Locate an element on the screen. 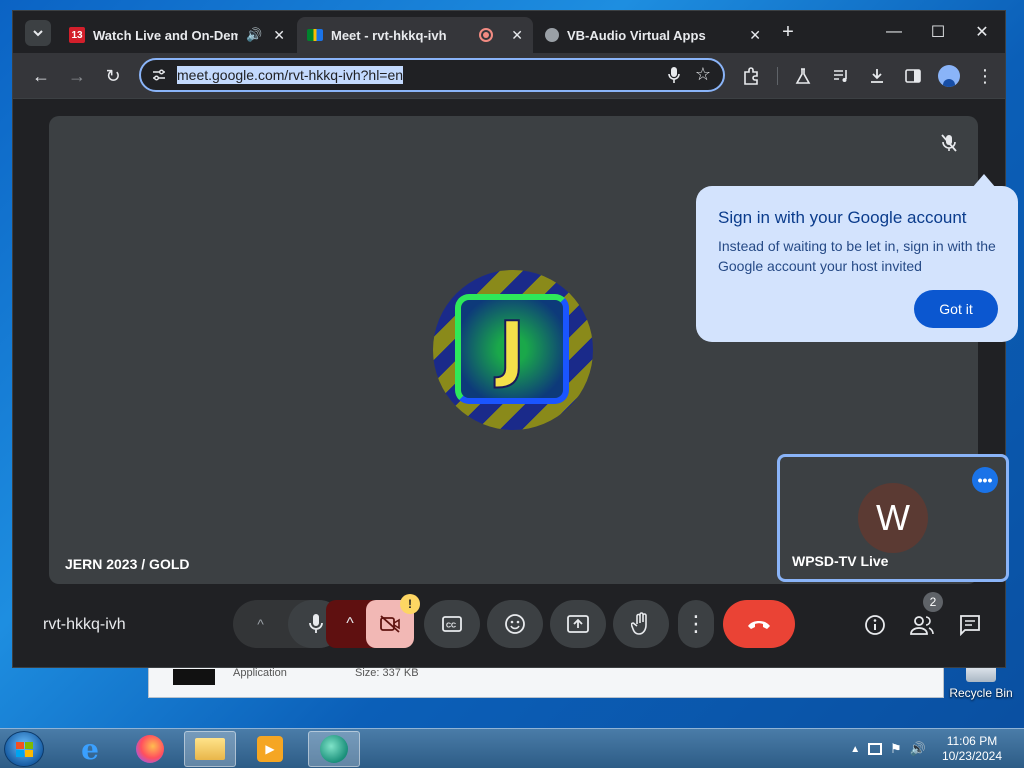  more-options-button: ⋮ is located at coordinates (696, 624).